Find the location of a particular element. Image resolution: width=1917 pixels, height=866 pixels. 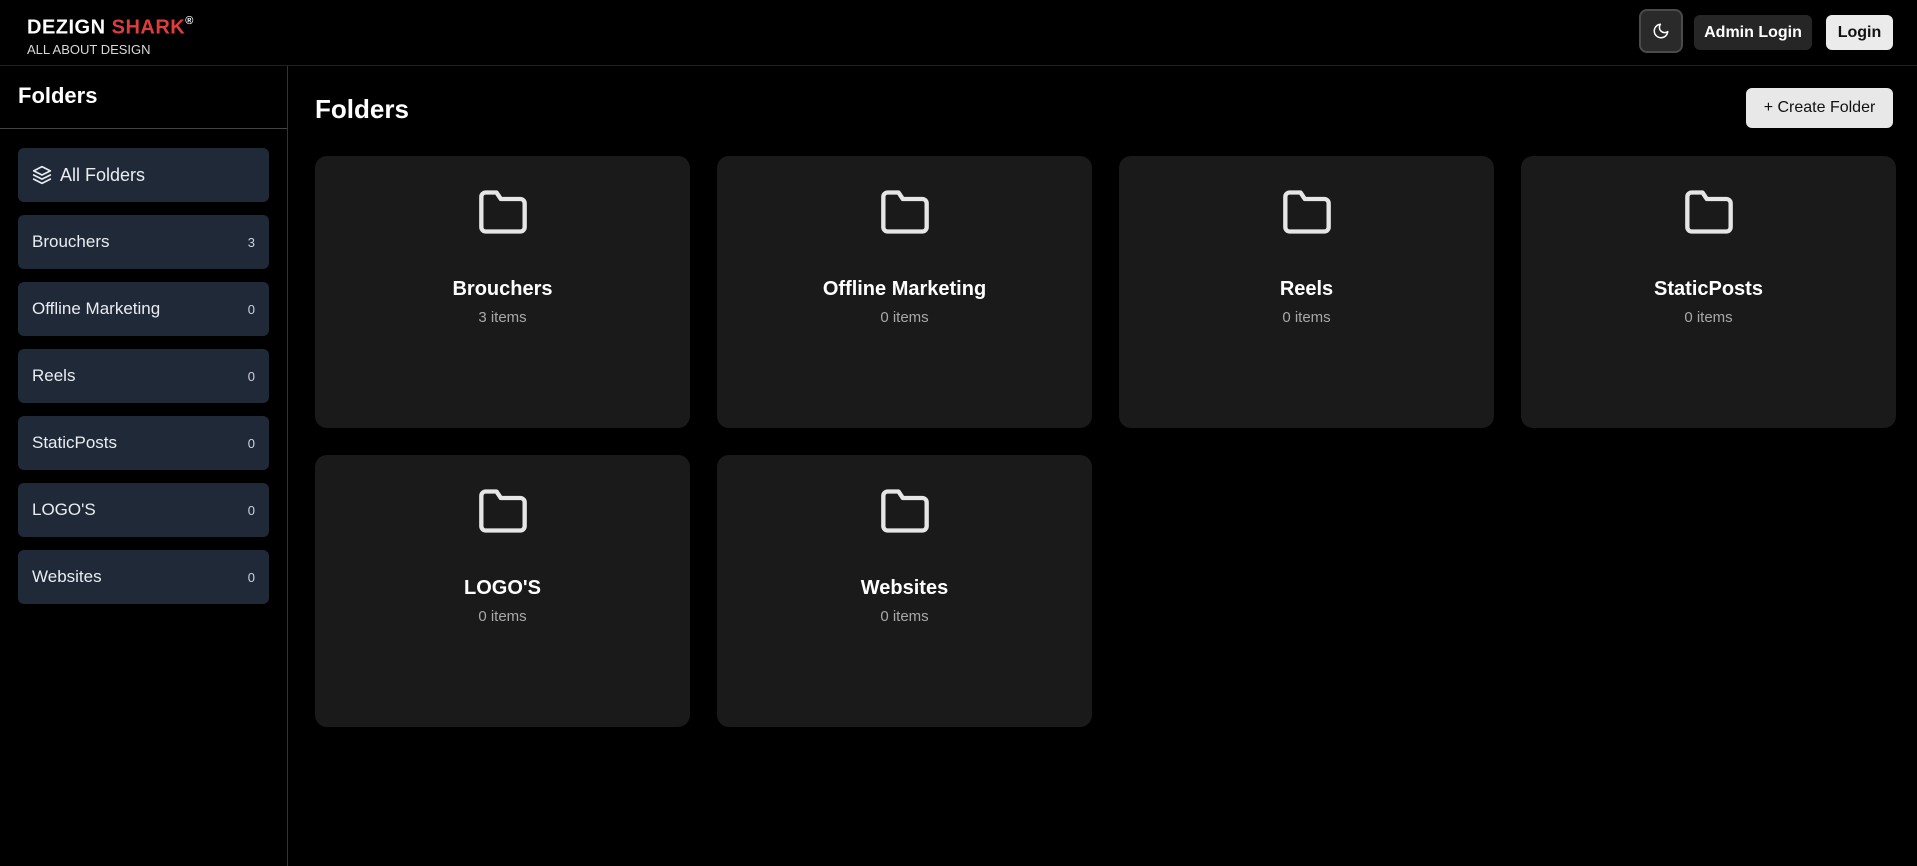

sidebar-item-label: All Folders is located at coordinates (103, 174).